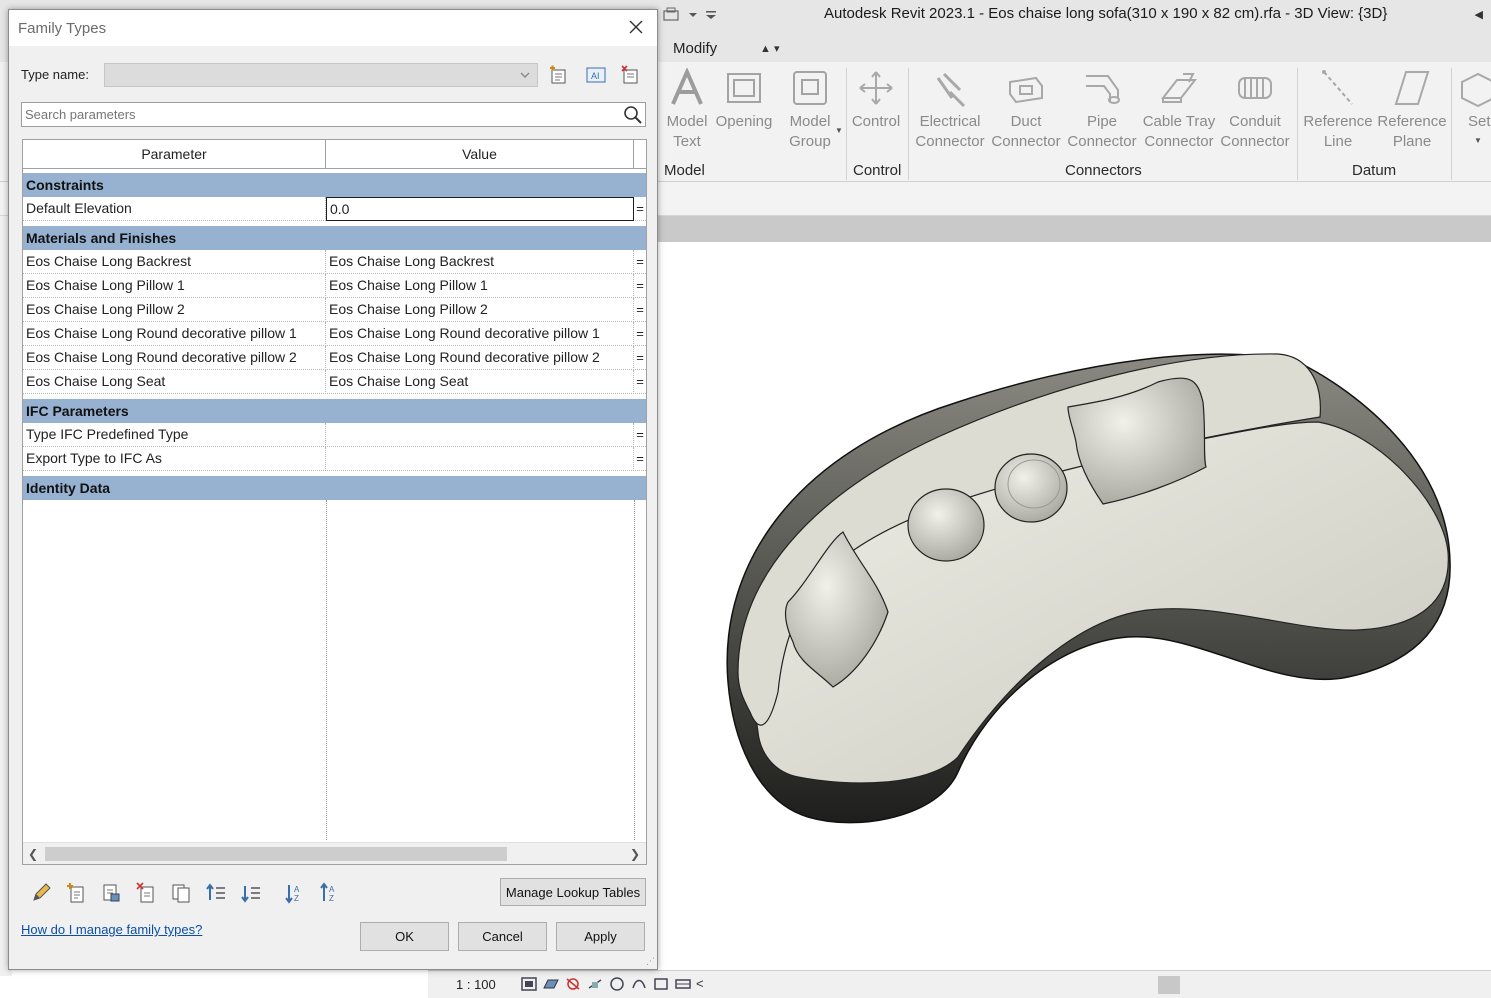  I want to click on scroll-left-icon: <, so click(705, 984).